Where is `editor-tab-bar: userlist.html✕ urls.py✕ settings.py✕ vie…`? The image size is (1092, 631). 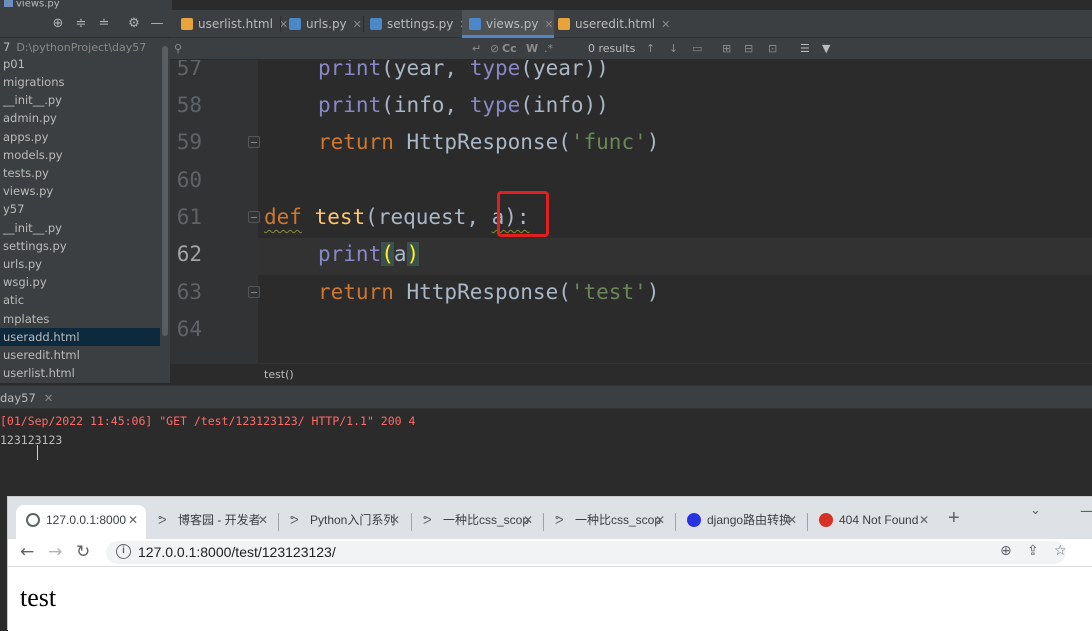
editor-tab-bar: userlist.html✕ urls.py✕ settings.py✕ vie… is located at coordinates (631, 24).